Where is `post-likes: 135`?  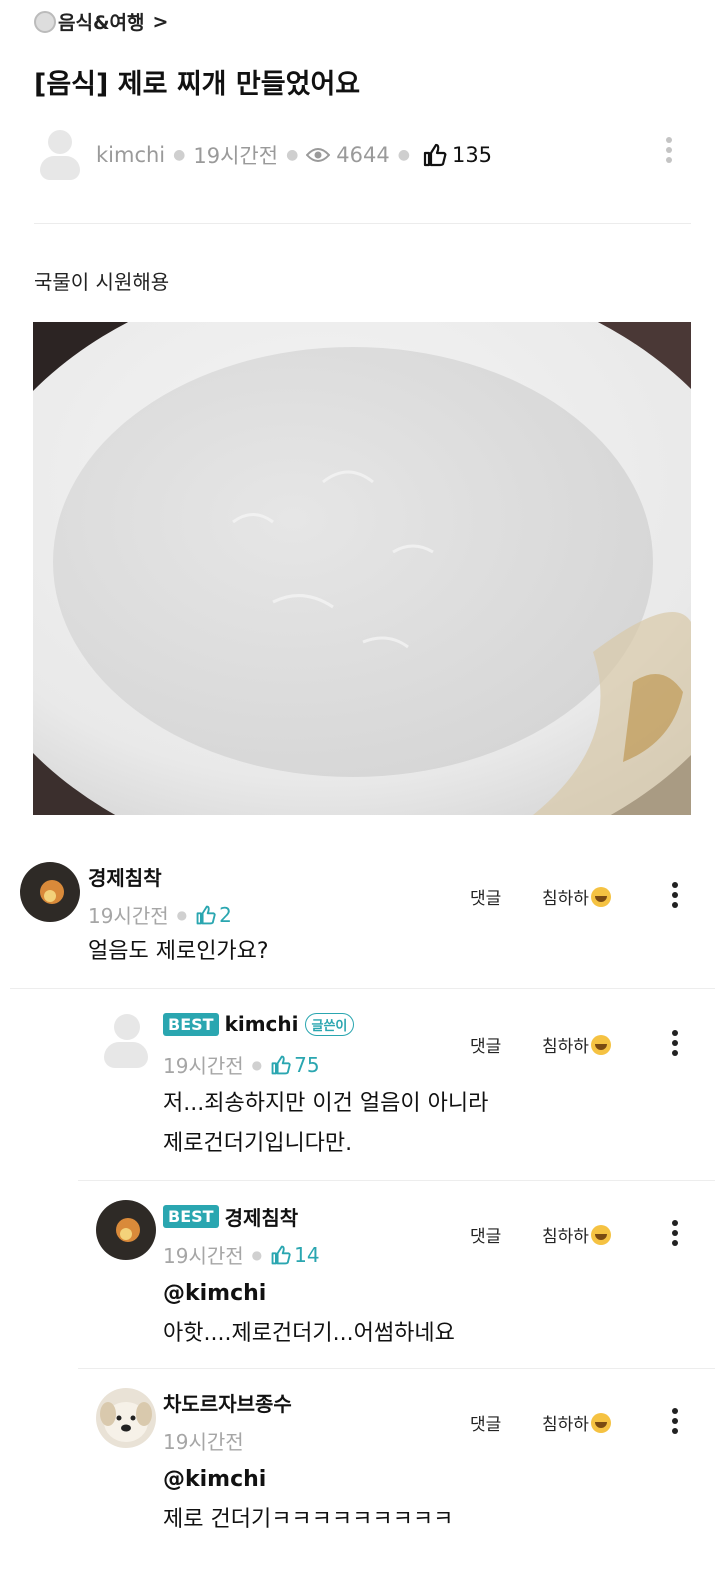 post-likes: 135 is located at coordinates (472, 155).